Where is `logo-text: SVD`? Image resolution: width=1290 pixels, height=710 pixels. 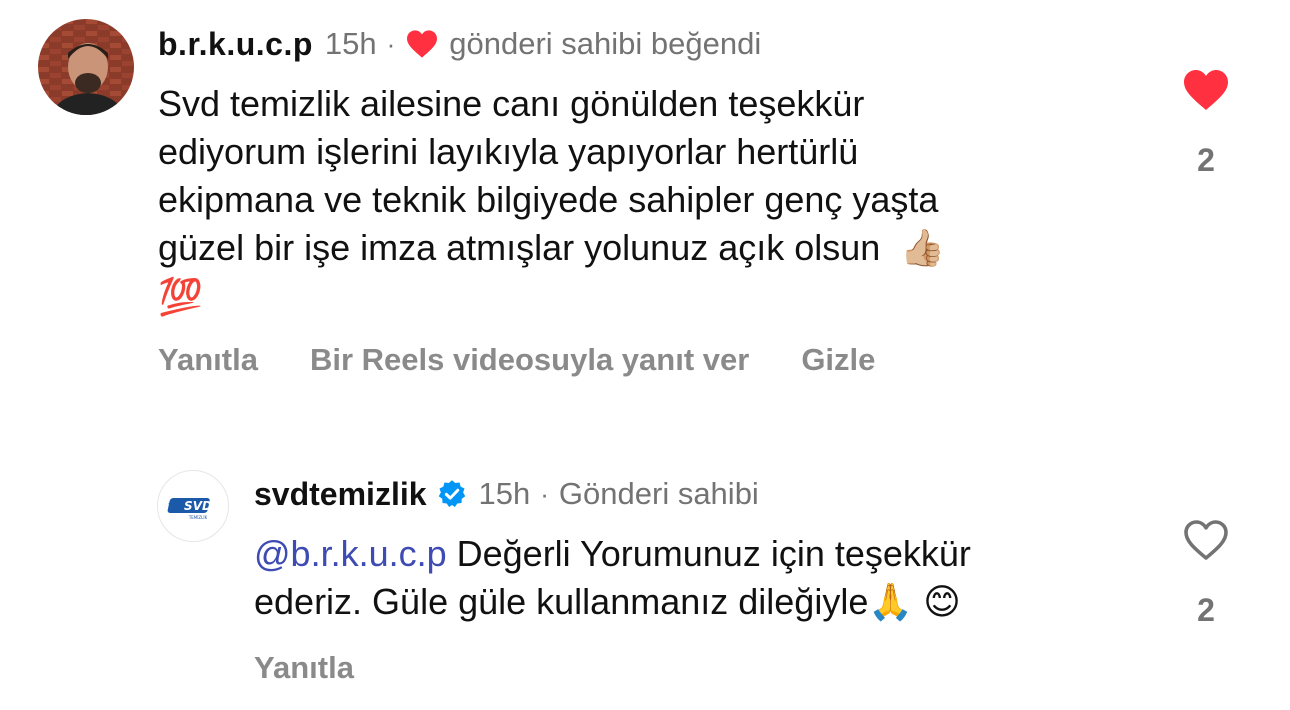 logo-text: SVD is located at coordinates (198, 506).